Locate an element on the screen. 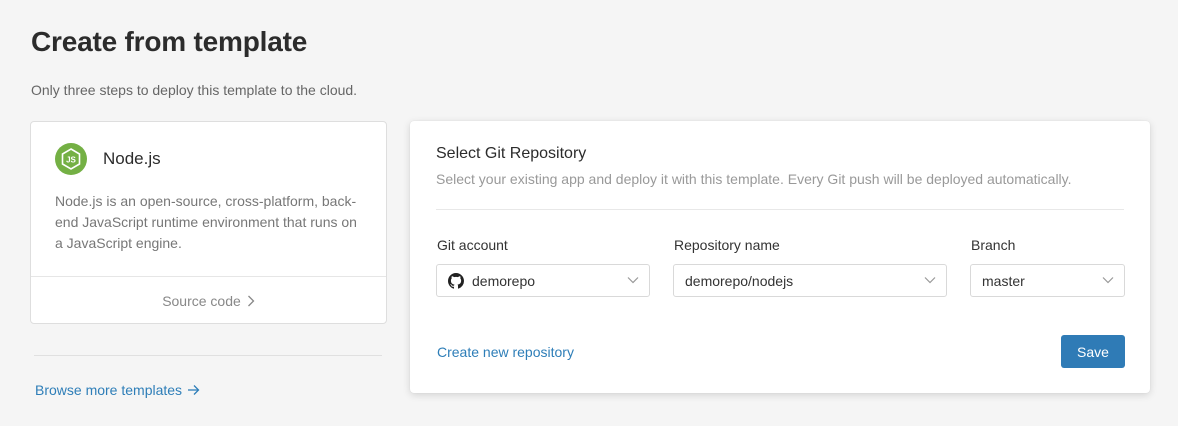  repository-name-select: demorepo/nodejs is located at coordinates (810, 280).